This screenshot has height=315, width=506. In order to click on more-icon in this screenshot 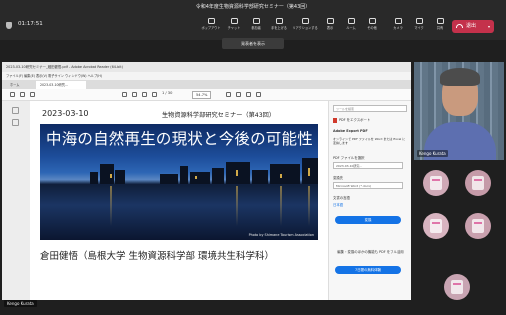, I will do `click(372, 21)`.